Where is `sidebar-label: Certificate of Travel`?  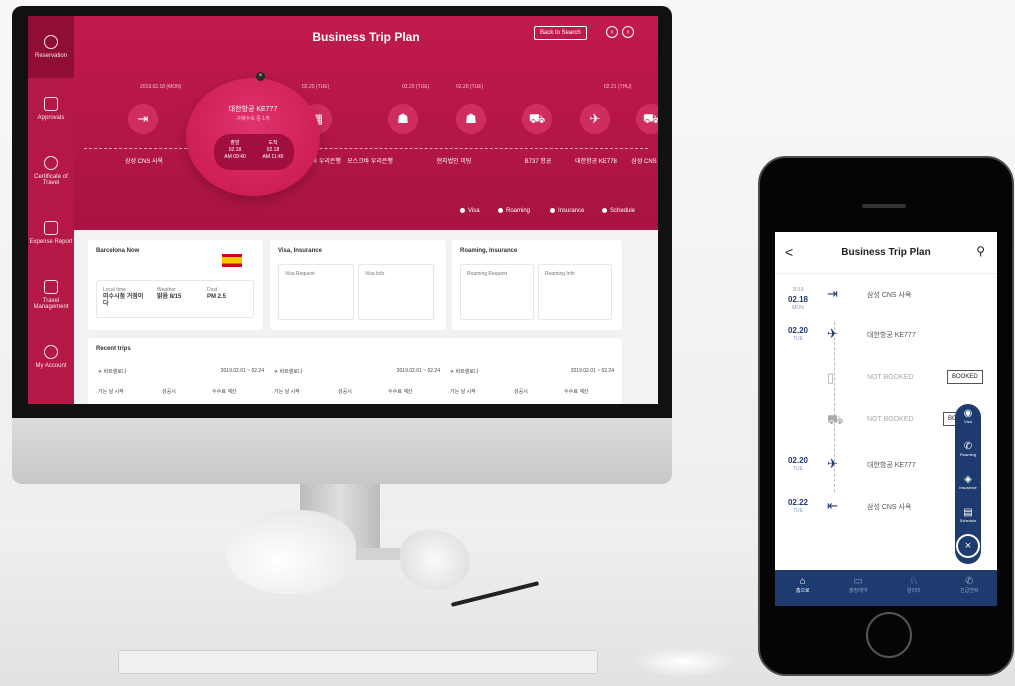
sidebar-label: Certificate of Travel is located at coordinates (51, 180).